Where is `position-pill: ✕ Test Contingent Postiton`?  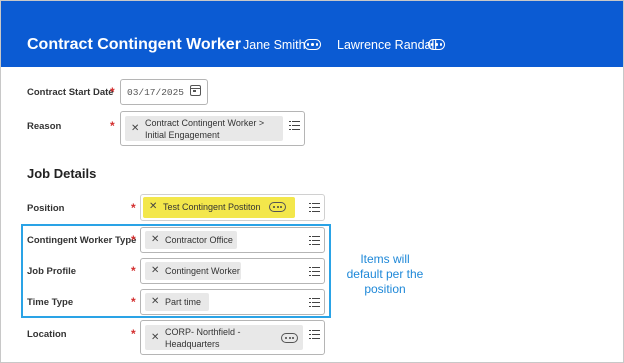 position-pill: ✕ Test Contingent Postiton is located at coordinates (219, 207).